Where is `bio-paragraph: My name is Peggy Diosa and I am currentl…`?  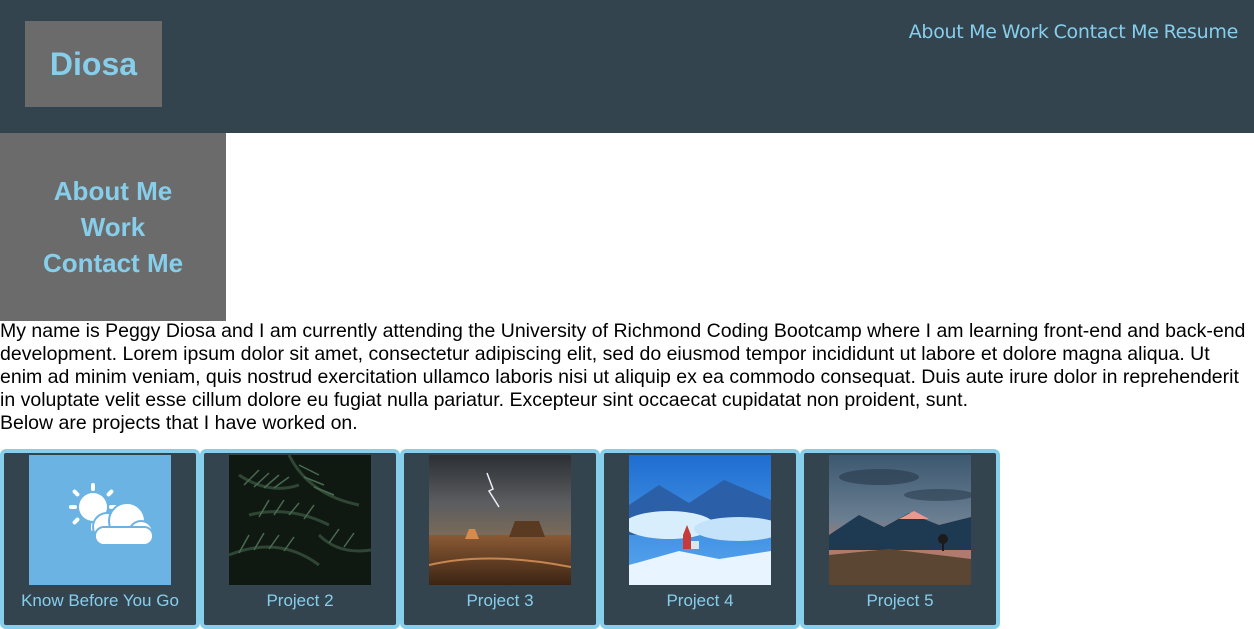 bio-paragraph: My name is Peggy Diosa and I am currentl… is located at coordinates (623, 365).